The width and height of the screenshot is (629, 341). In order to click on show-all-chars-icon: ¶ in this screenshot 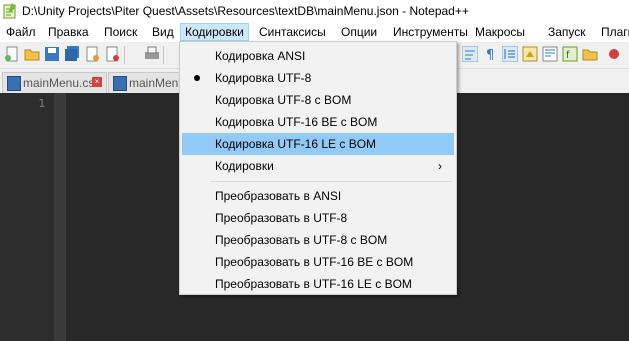, I will do `click(490, 54)`.